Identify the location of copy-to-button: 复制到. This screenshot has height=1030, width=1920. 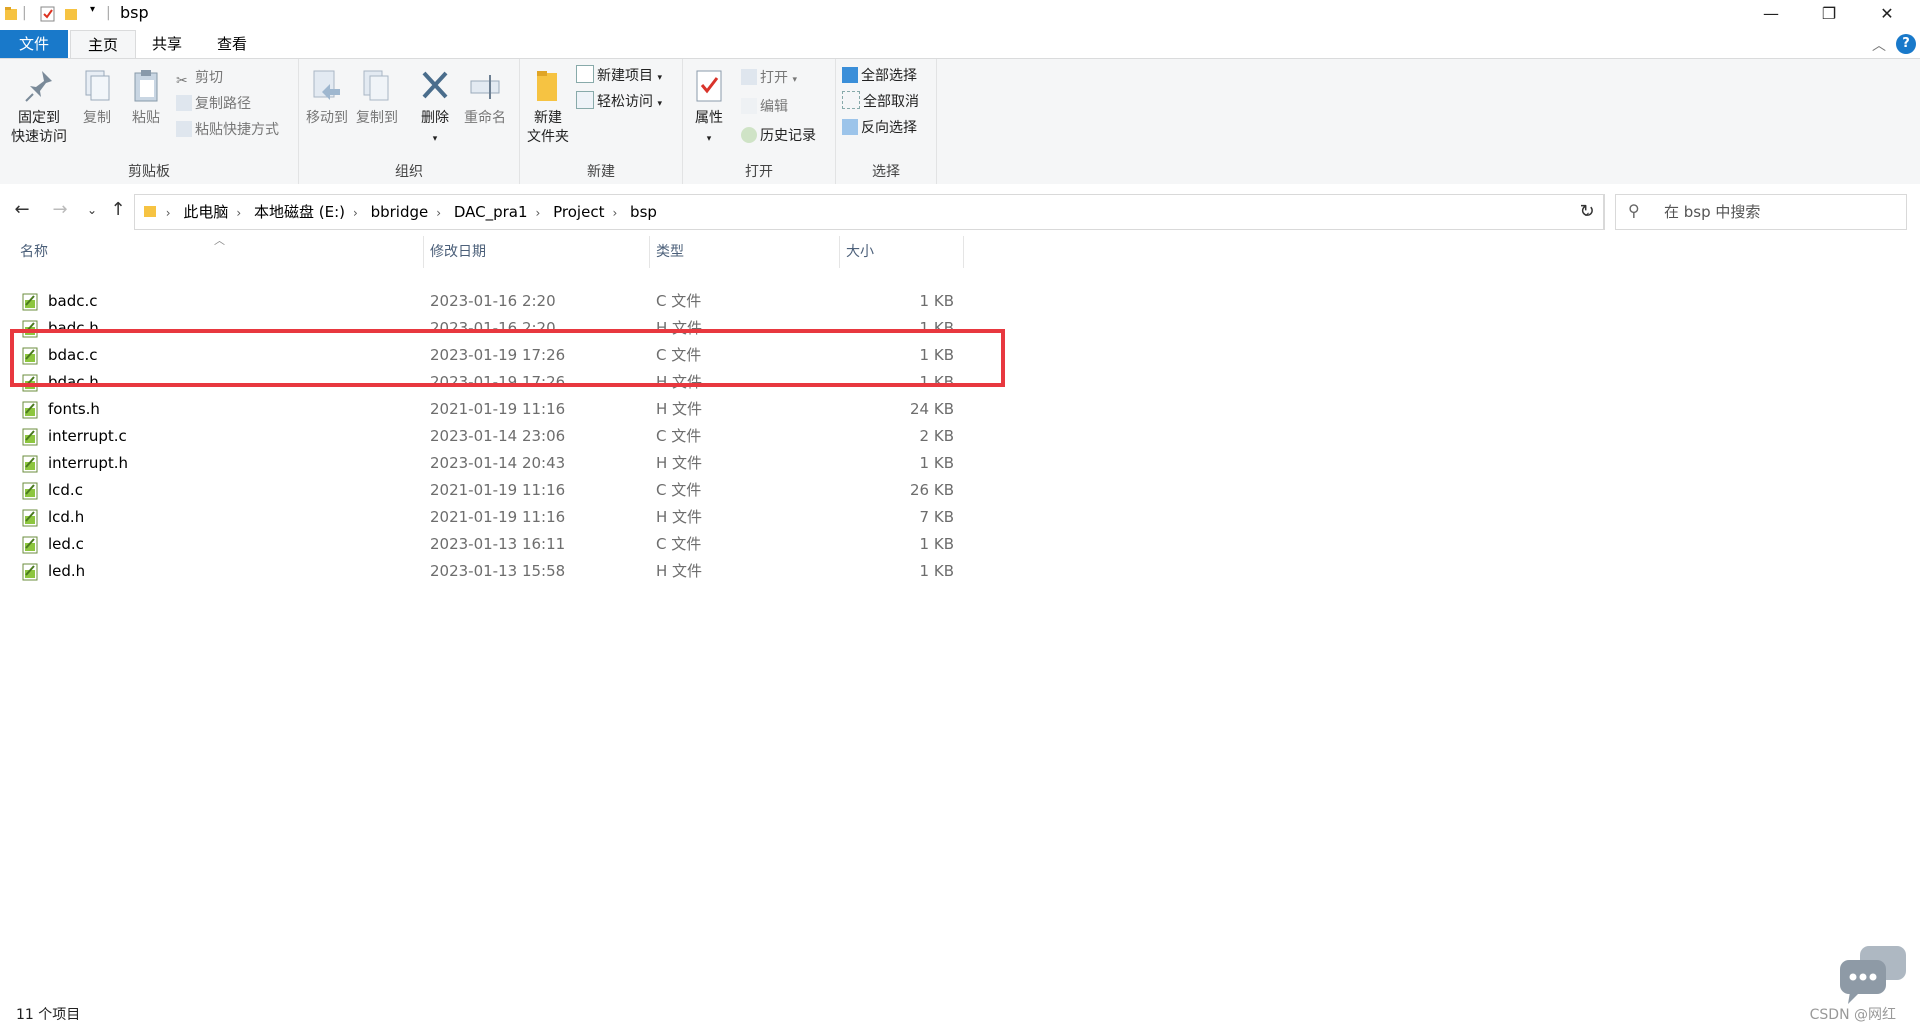
(377, 97).